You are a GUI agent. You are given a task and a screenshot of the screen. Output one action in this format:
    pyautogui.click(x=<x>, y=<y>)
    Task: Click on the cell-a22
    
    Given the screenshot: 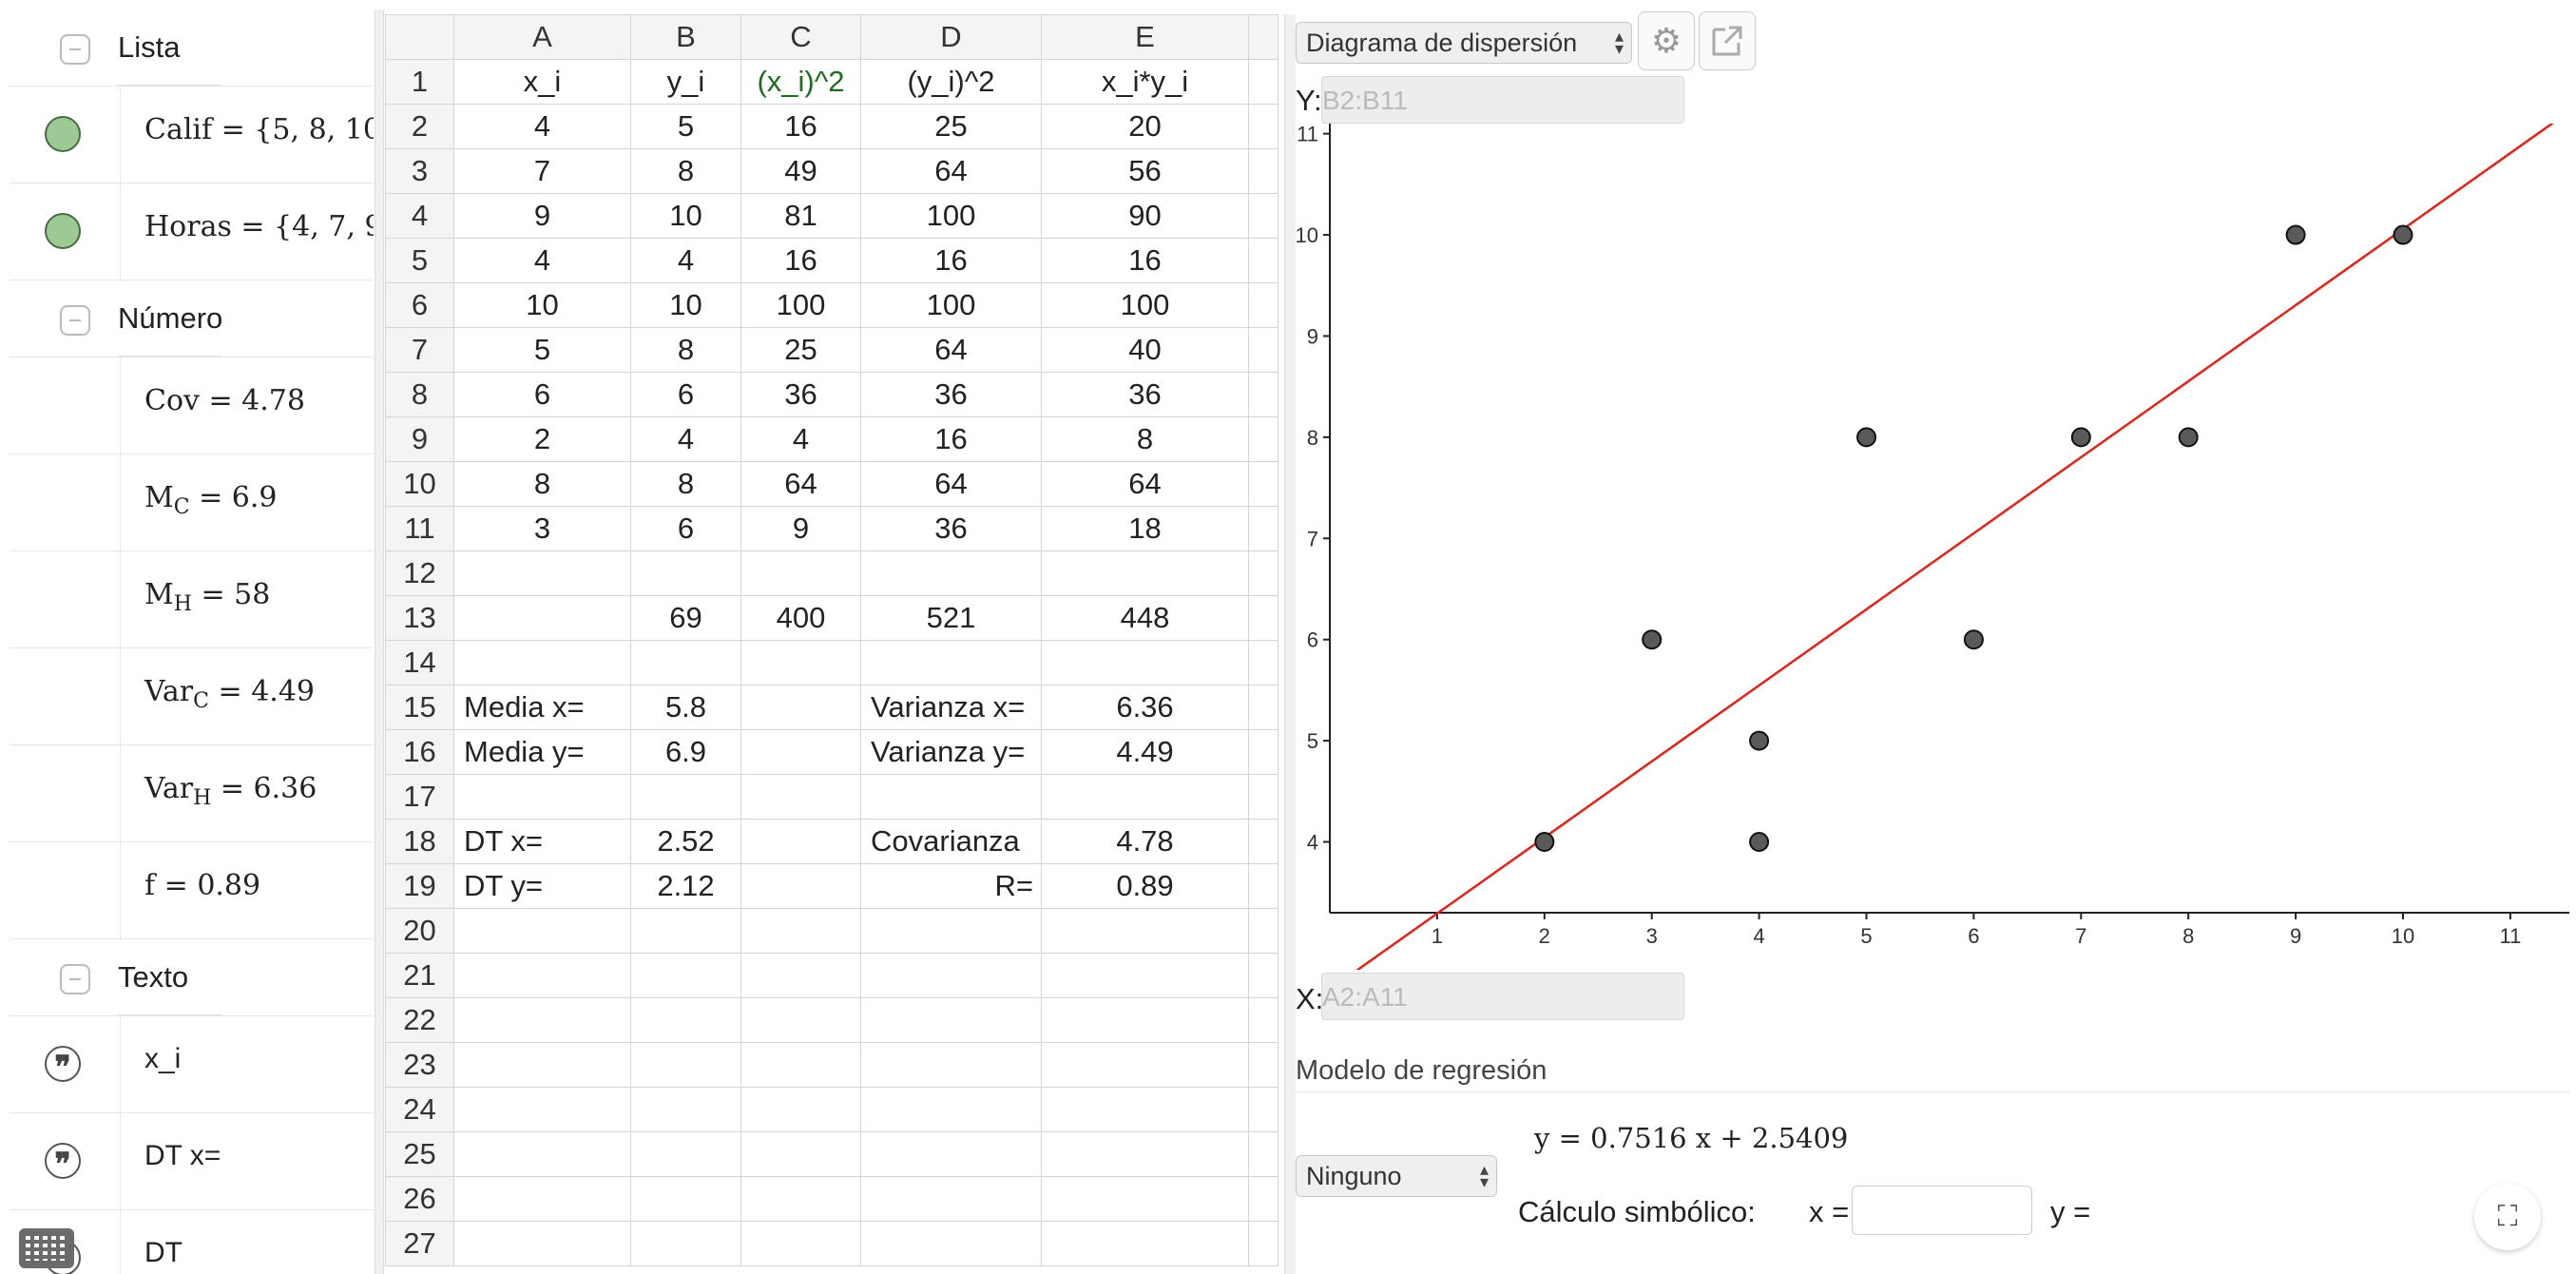 What is the action you would take?
    pyautogui.click(x=542, y=1020)
    